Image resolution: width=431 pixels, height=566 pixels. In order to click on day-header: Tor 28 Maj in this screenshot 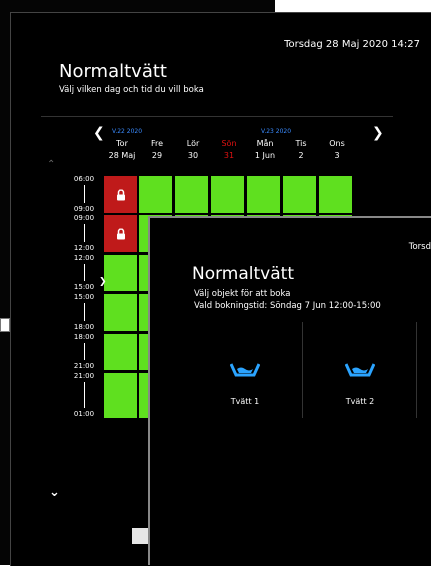, I will do `click(122, 150)`.